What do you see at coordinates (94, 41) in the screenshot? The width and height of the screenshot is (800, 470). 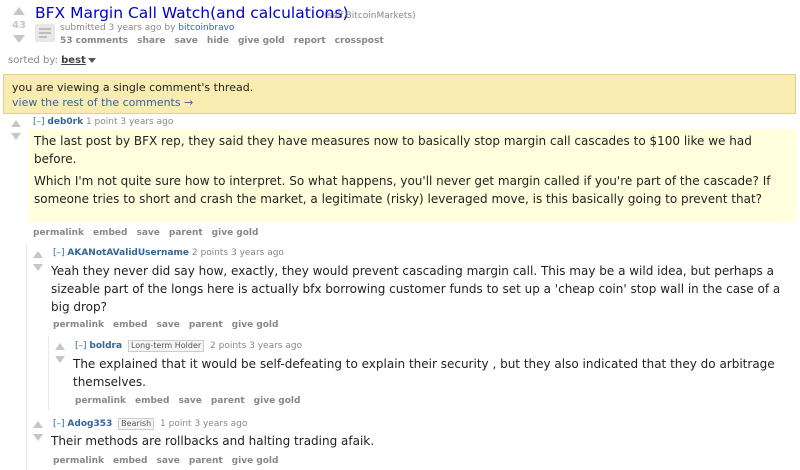 I see `comments-count-link: 53 comments` at bounding box center [94, 41].